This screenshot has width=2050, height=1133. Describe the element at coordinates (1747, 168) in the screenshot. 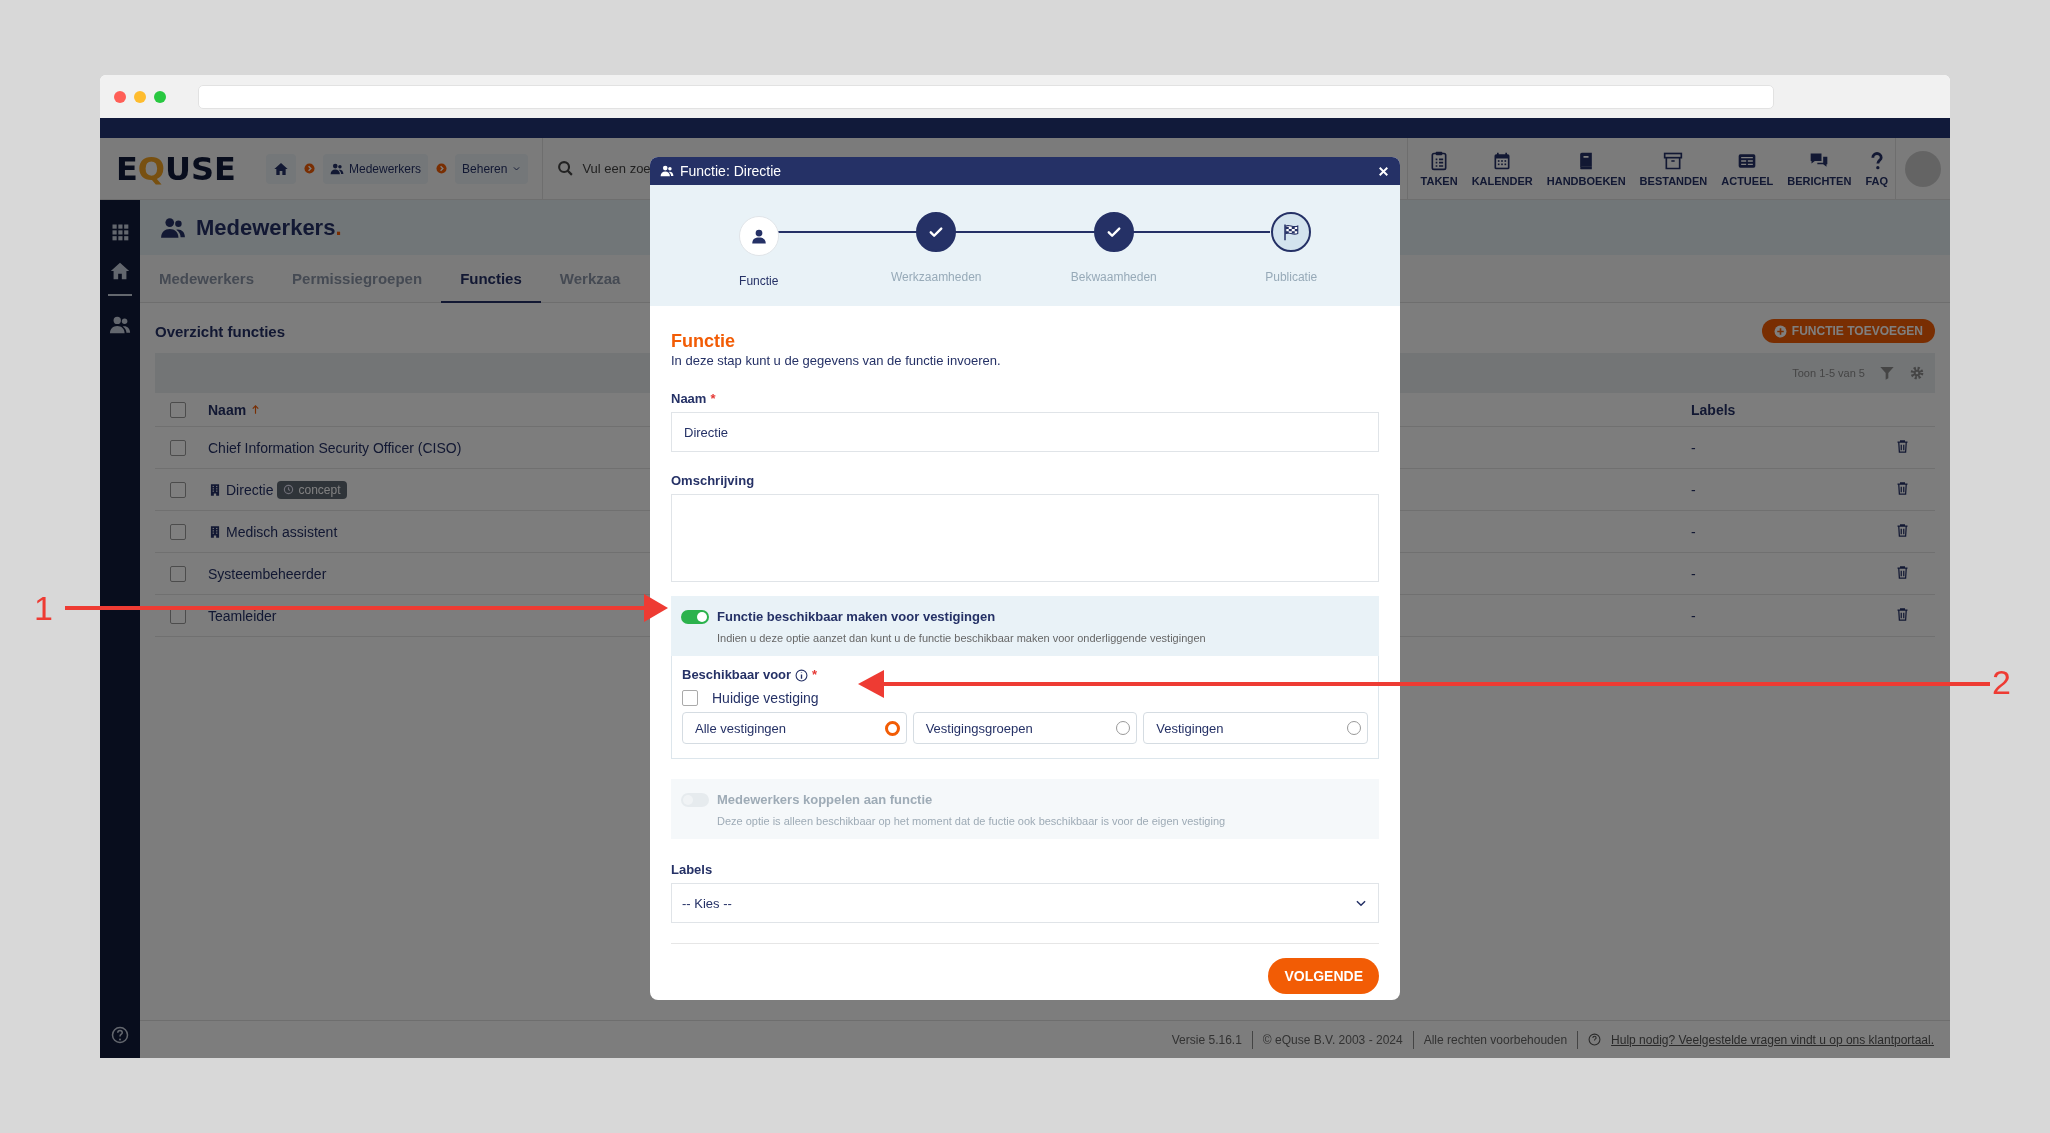

I see `nav-item: ACTUEEL` at that location.